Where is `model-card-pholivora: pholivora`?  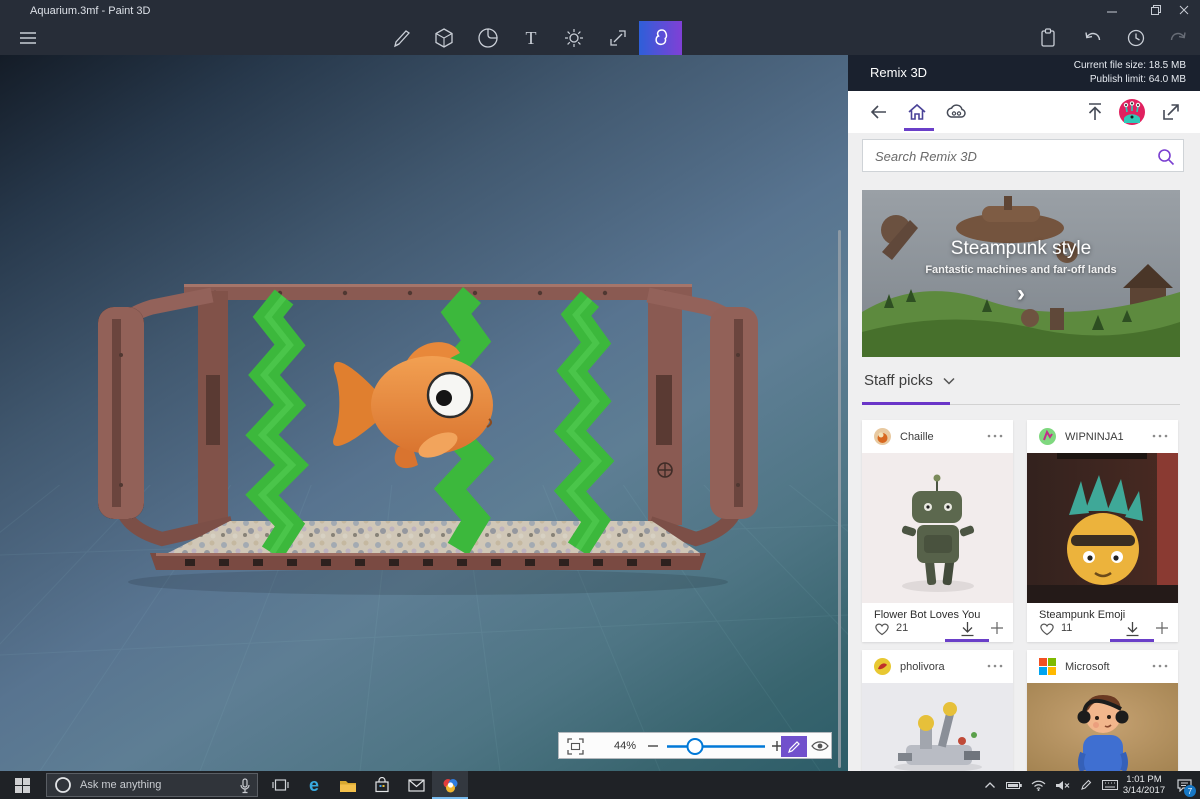
model-card-pholivora: pholivora is located at coordinates (937, 710).